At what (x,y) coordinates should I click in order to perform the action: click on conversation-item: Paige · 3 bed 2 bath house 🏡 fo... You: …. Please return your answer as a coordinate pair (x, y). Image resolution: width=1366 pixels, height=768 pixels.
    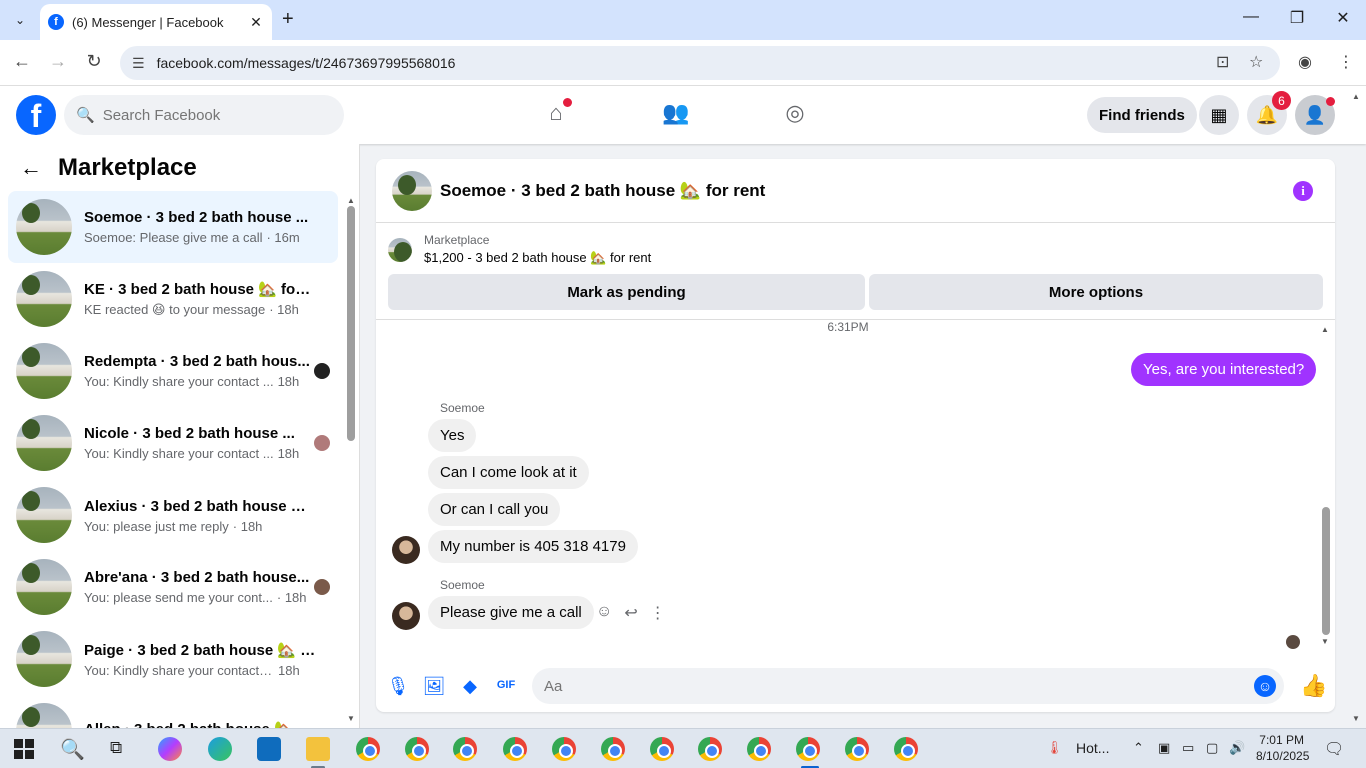
    Looking at the image, I should click on (173, 659).